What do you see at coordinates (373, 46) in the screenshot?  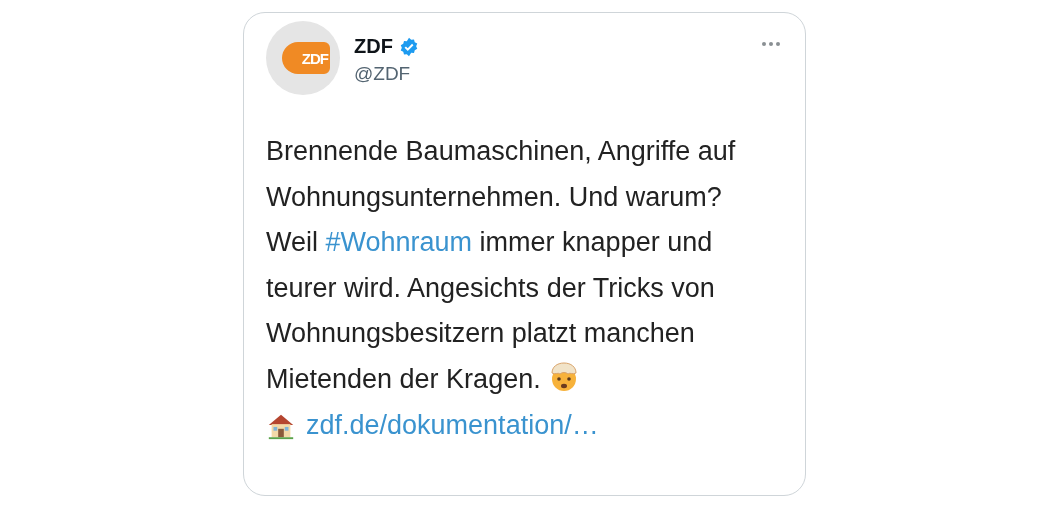 I see `account-name: ZDF` at bounding box center [373, 46].